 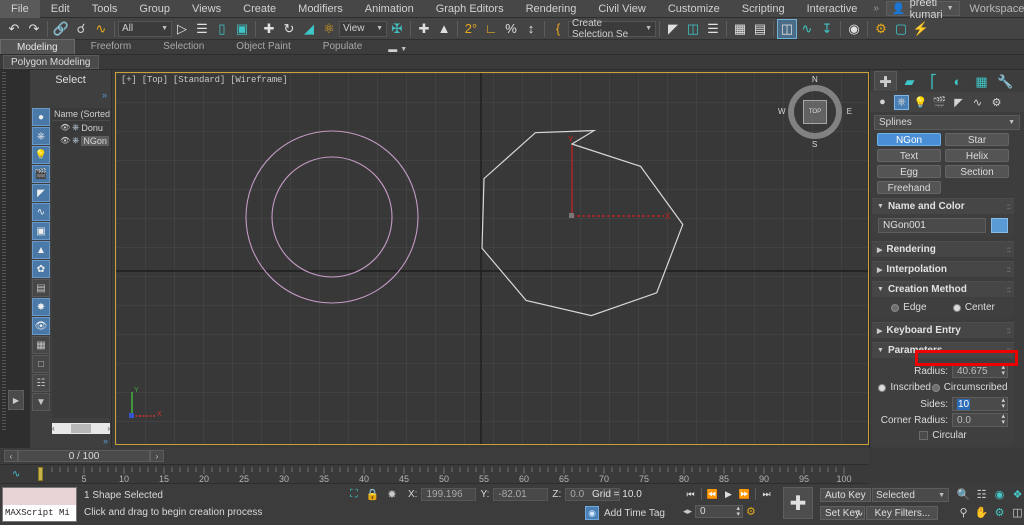 What do you see at coordinates (41, 136) in the screenshot?
I see `filter-shapes-icon: ⎈` at bounding box center [41, 136].